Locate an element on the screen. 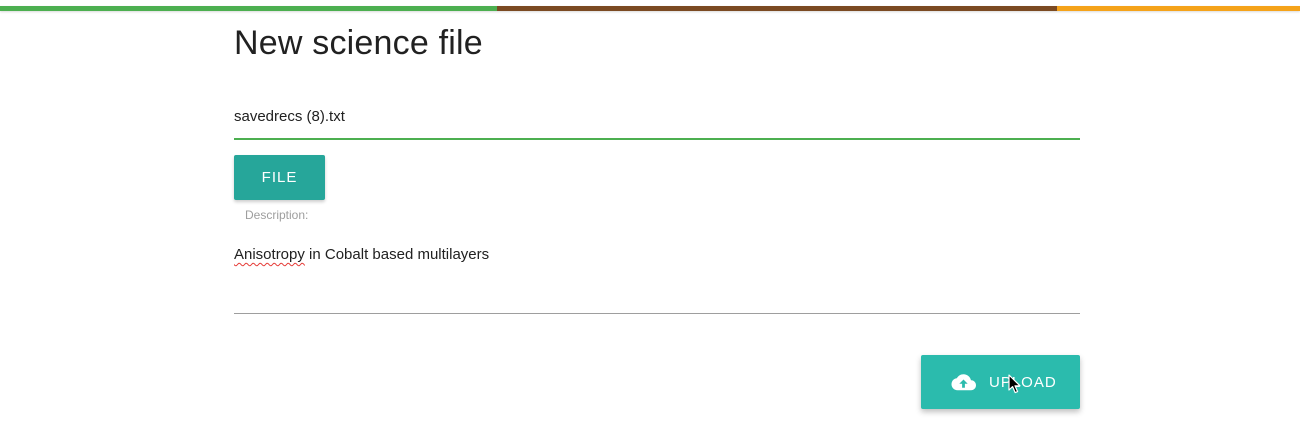 The width and height of the screenshot is (1300, 425). description-misspelled-word: Anisotropy is located at coordinates (269, 254).